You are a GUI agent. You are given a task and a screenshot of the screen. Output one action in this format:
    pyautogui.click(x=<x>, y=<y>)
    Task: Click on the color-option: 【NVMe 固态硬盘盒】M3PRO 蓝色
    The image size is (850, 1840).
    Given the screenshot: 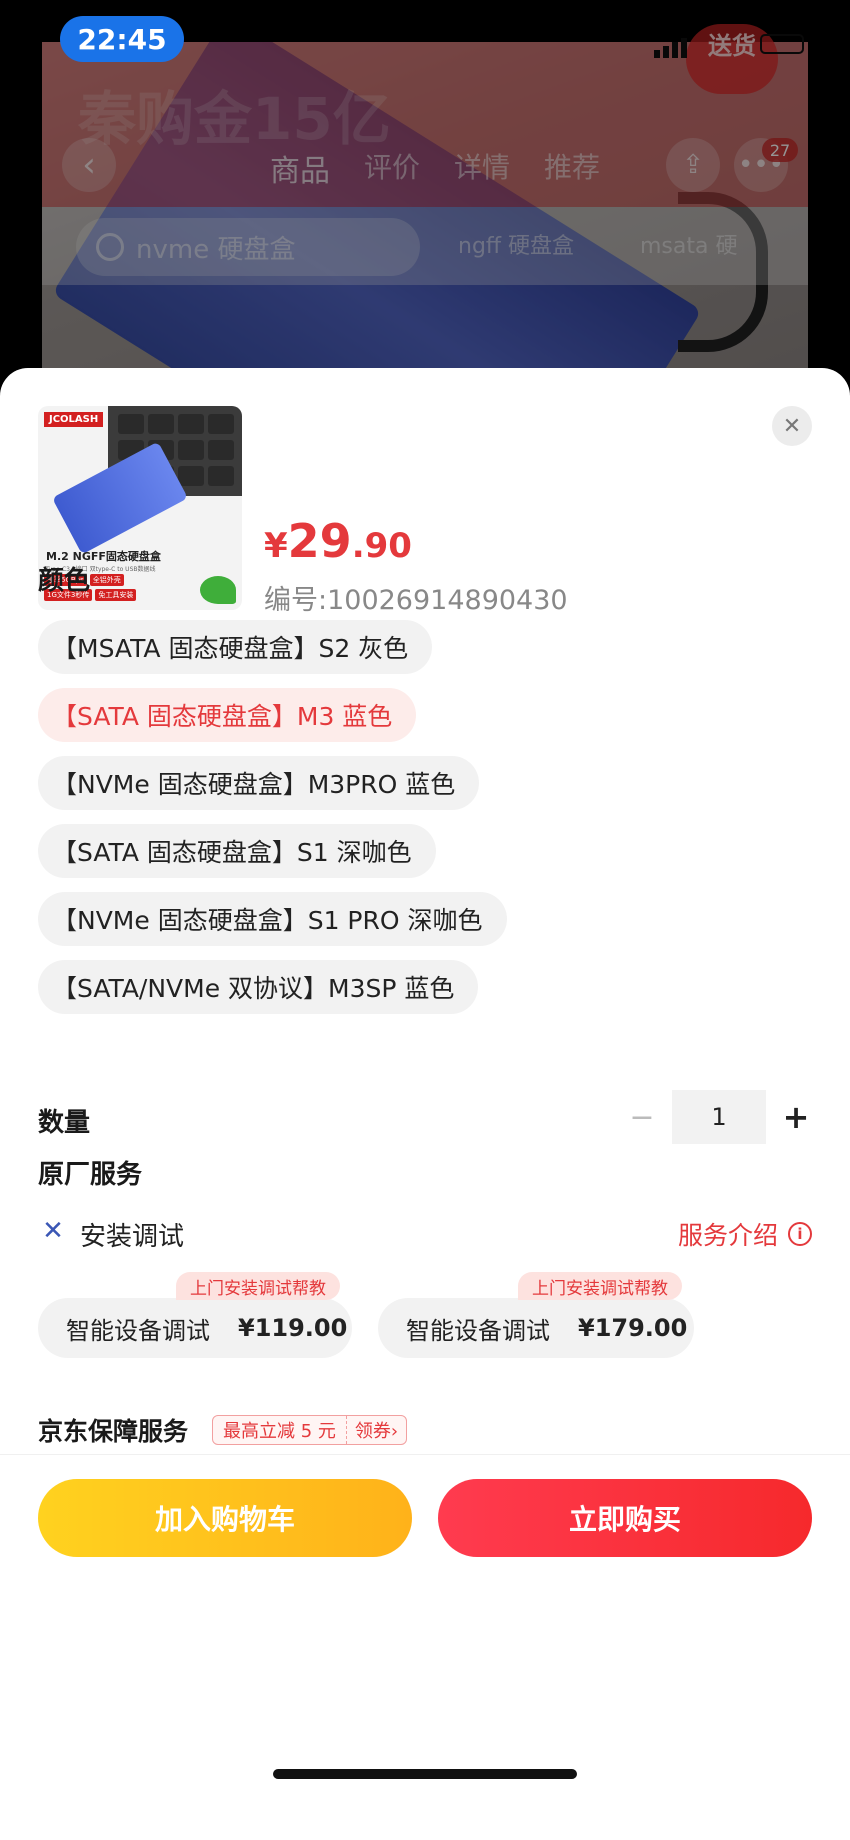 What is the action you would take?
    pyautogui.click(x=259, y=783)
    